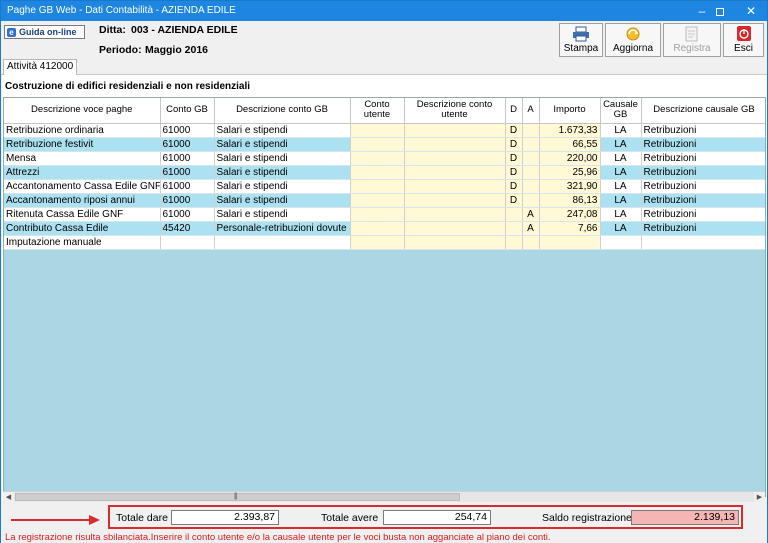  I want to click on tab-attivita: Attività 412000, so click(40, 67).